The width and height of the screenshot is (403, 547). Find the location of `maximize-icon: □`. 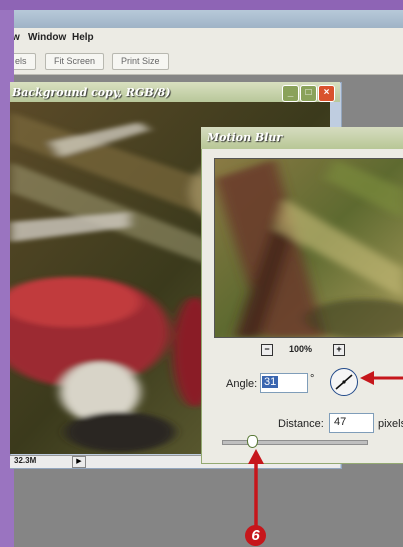

maximize-icon: □ is located at coordinates (308, 93).